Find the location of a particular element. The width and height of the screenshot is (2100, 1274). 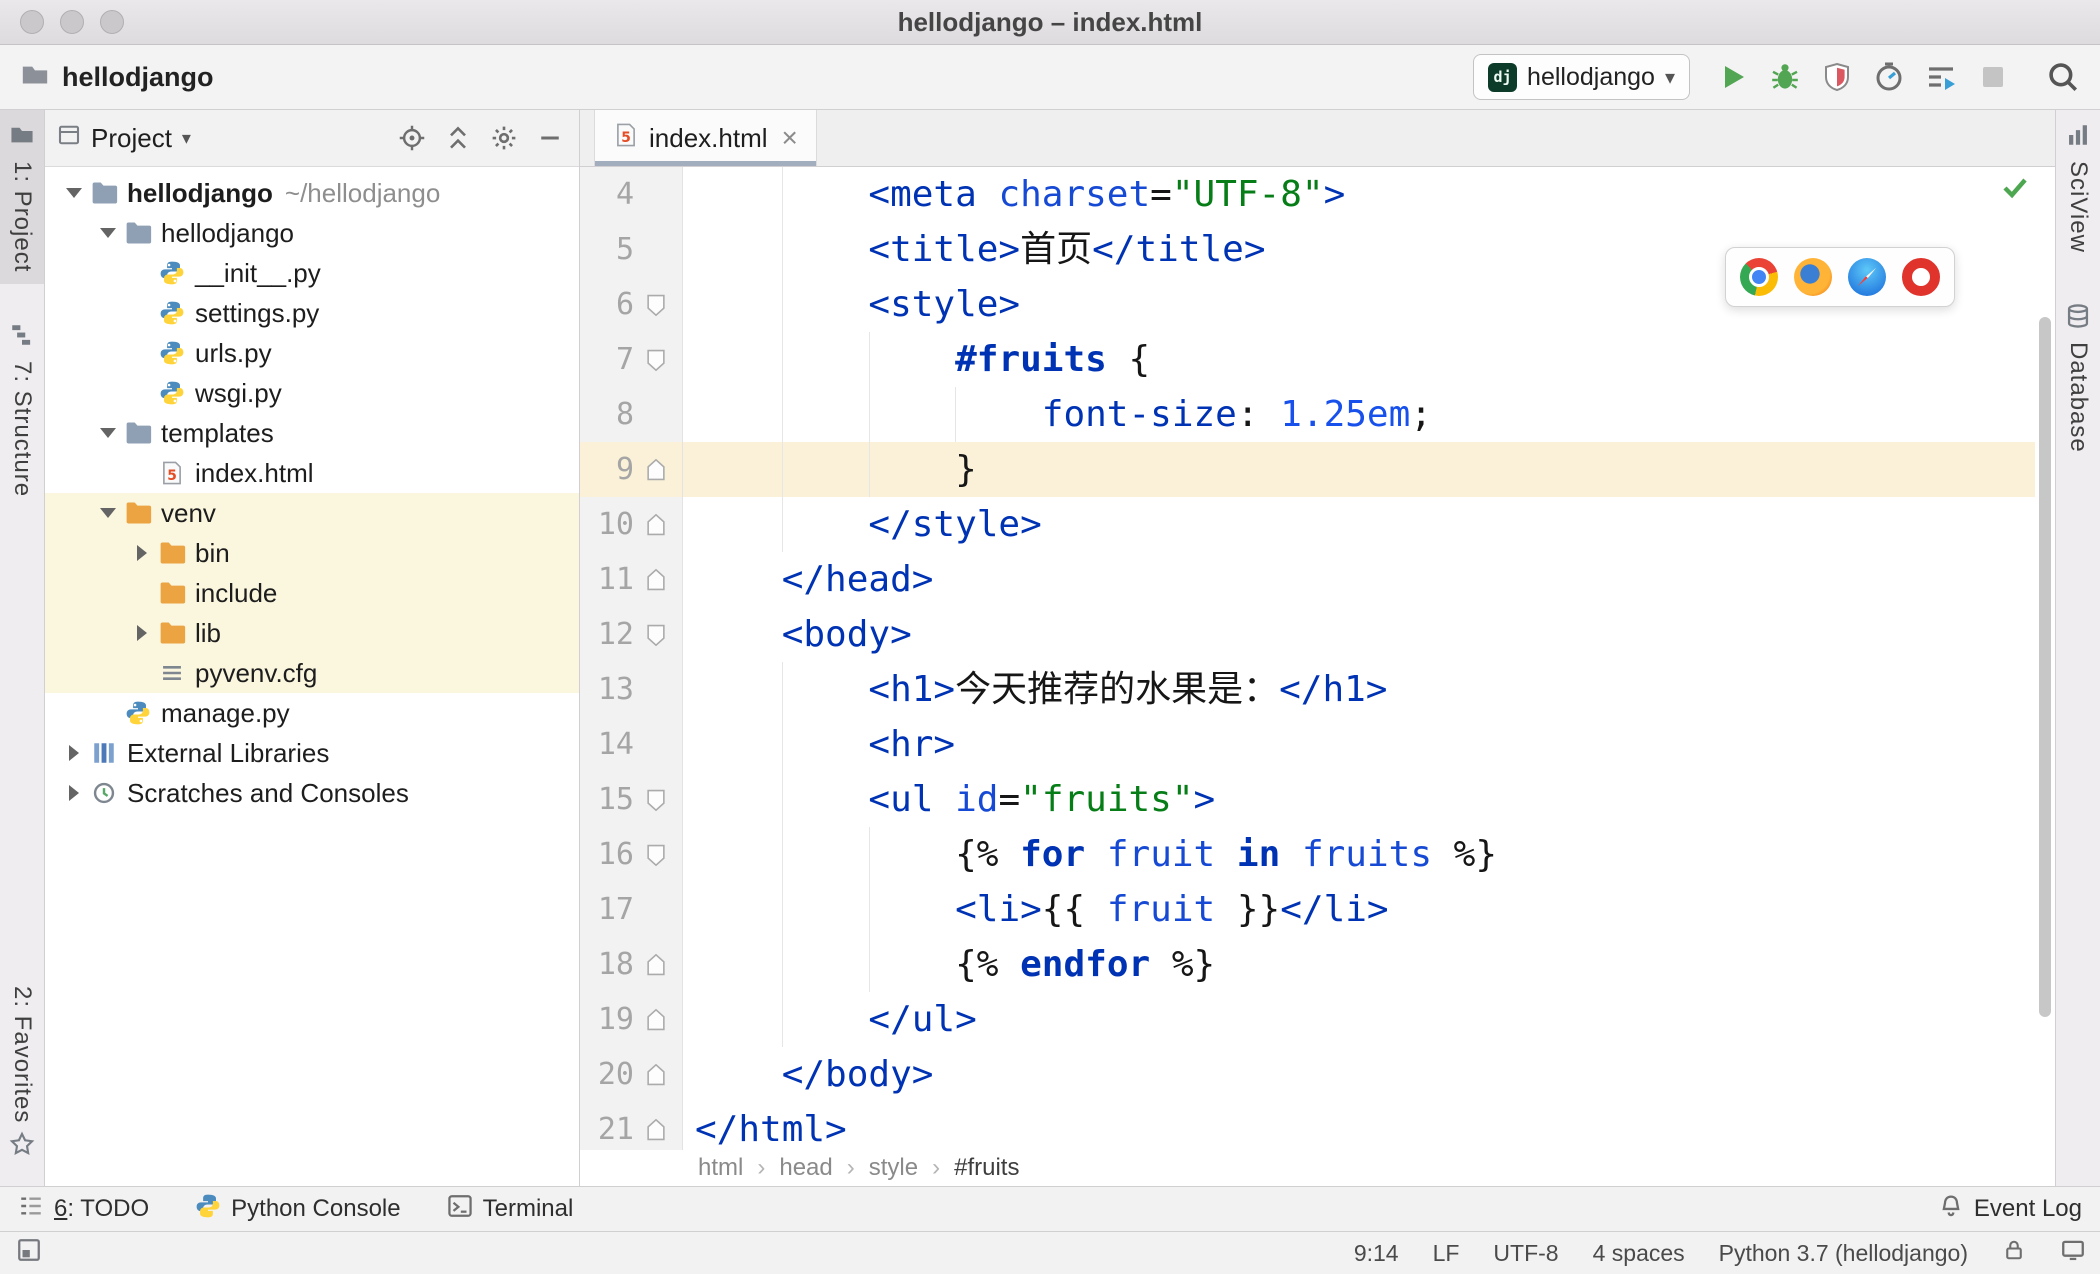

code-line: #fruits { is located at coordinates (1359, 359).